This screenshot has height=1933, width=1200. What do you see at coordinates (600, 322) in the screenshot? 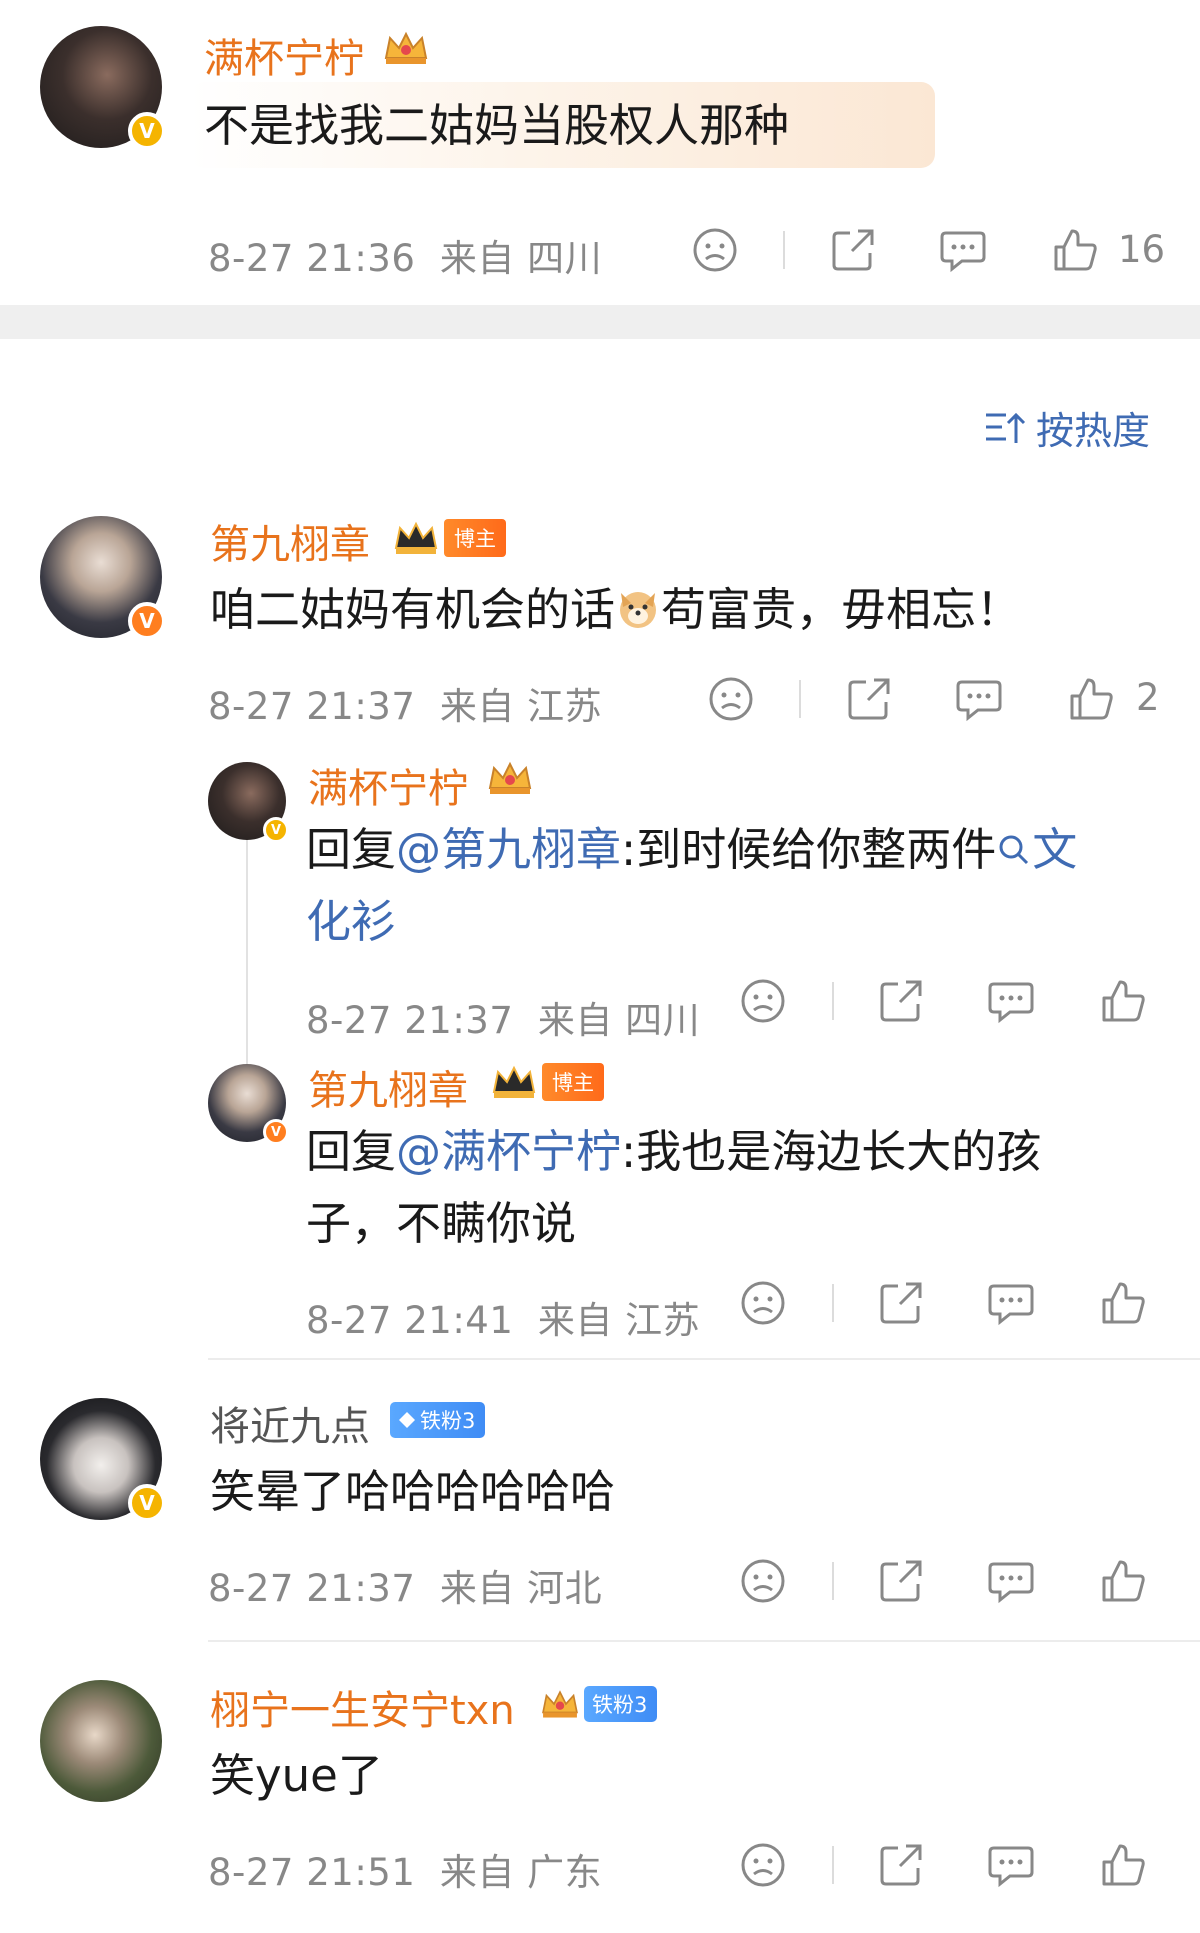
I see `section-divider` at bounding box center [600, 322].